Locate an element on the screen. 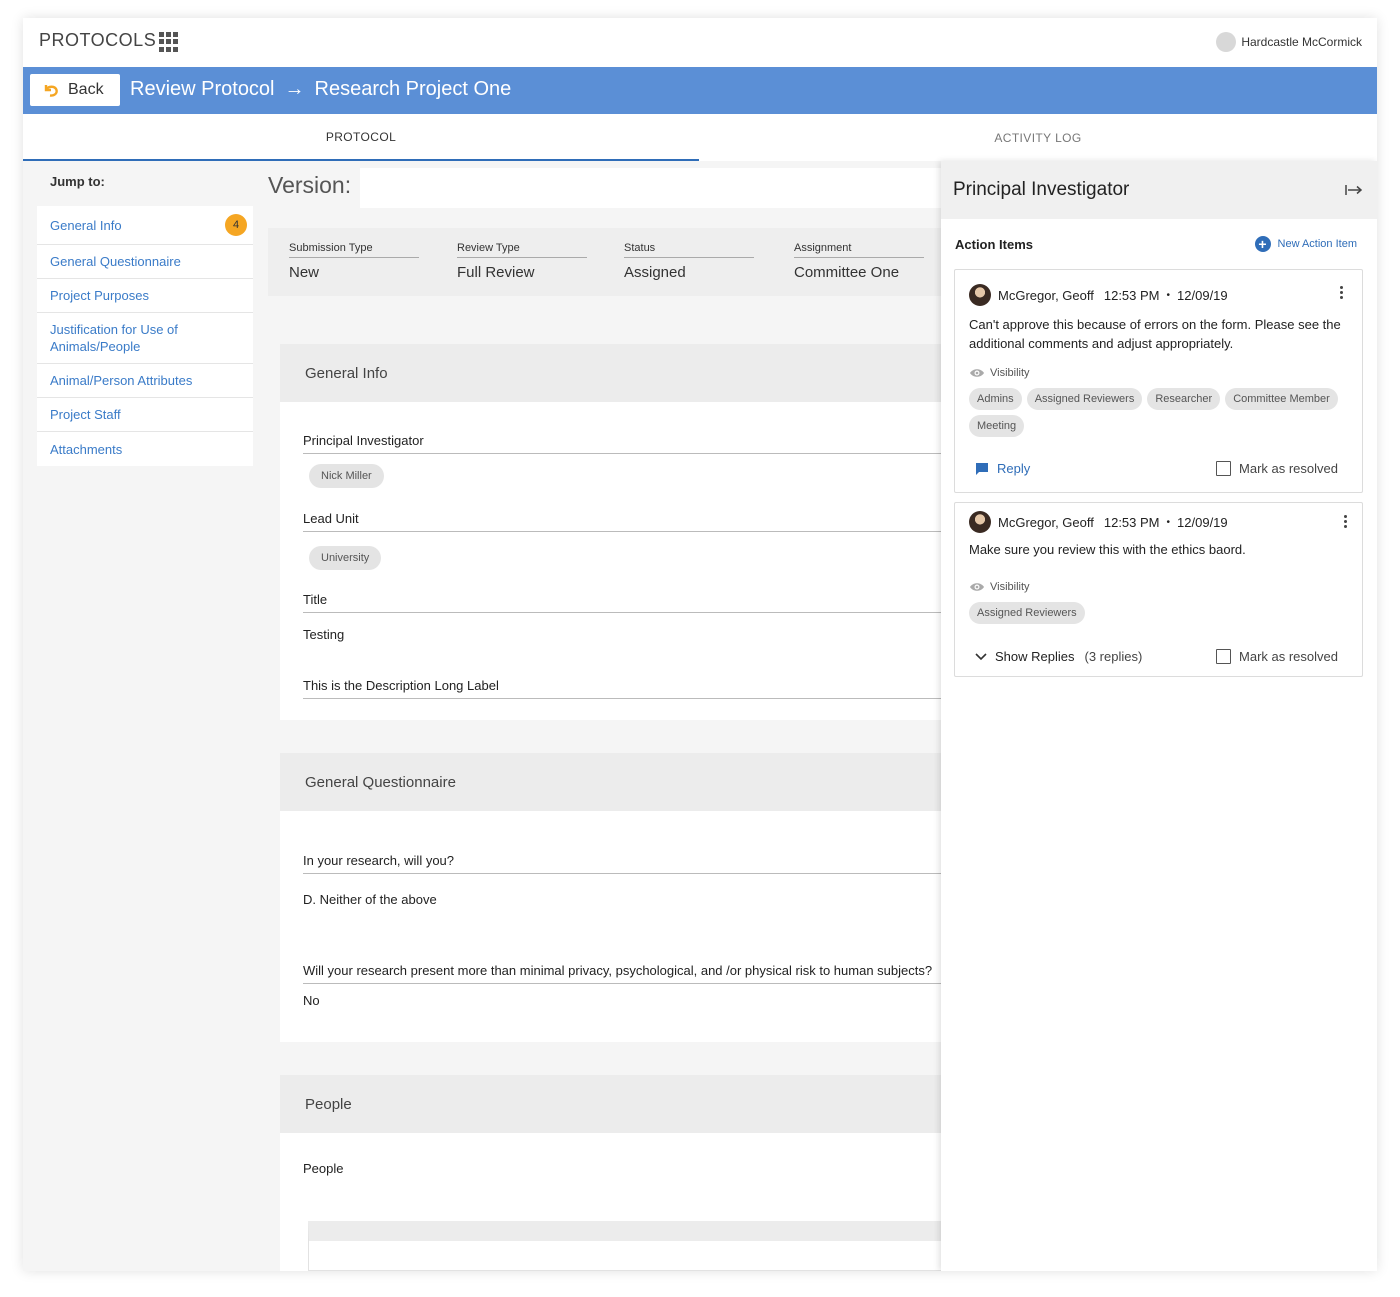  version-label: Version: is located at coordinates (310, 185).